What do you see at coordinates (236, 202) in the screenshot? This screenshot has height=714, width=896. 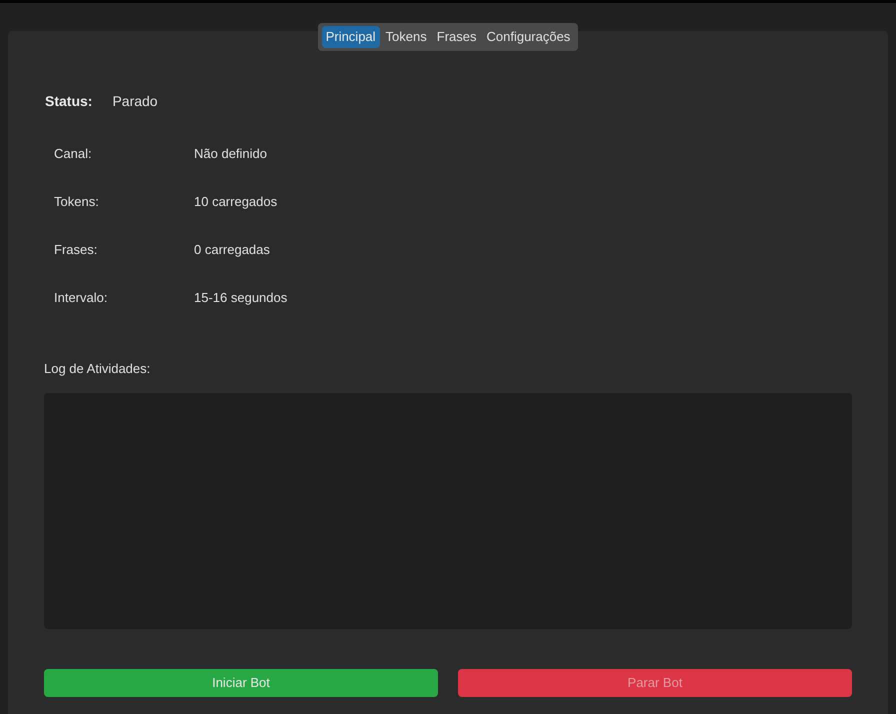 I see `info-value: 10 carregados` at bounding box center [236, 202].